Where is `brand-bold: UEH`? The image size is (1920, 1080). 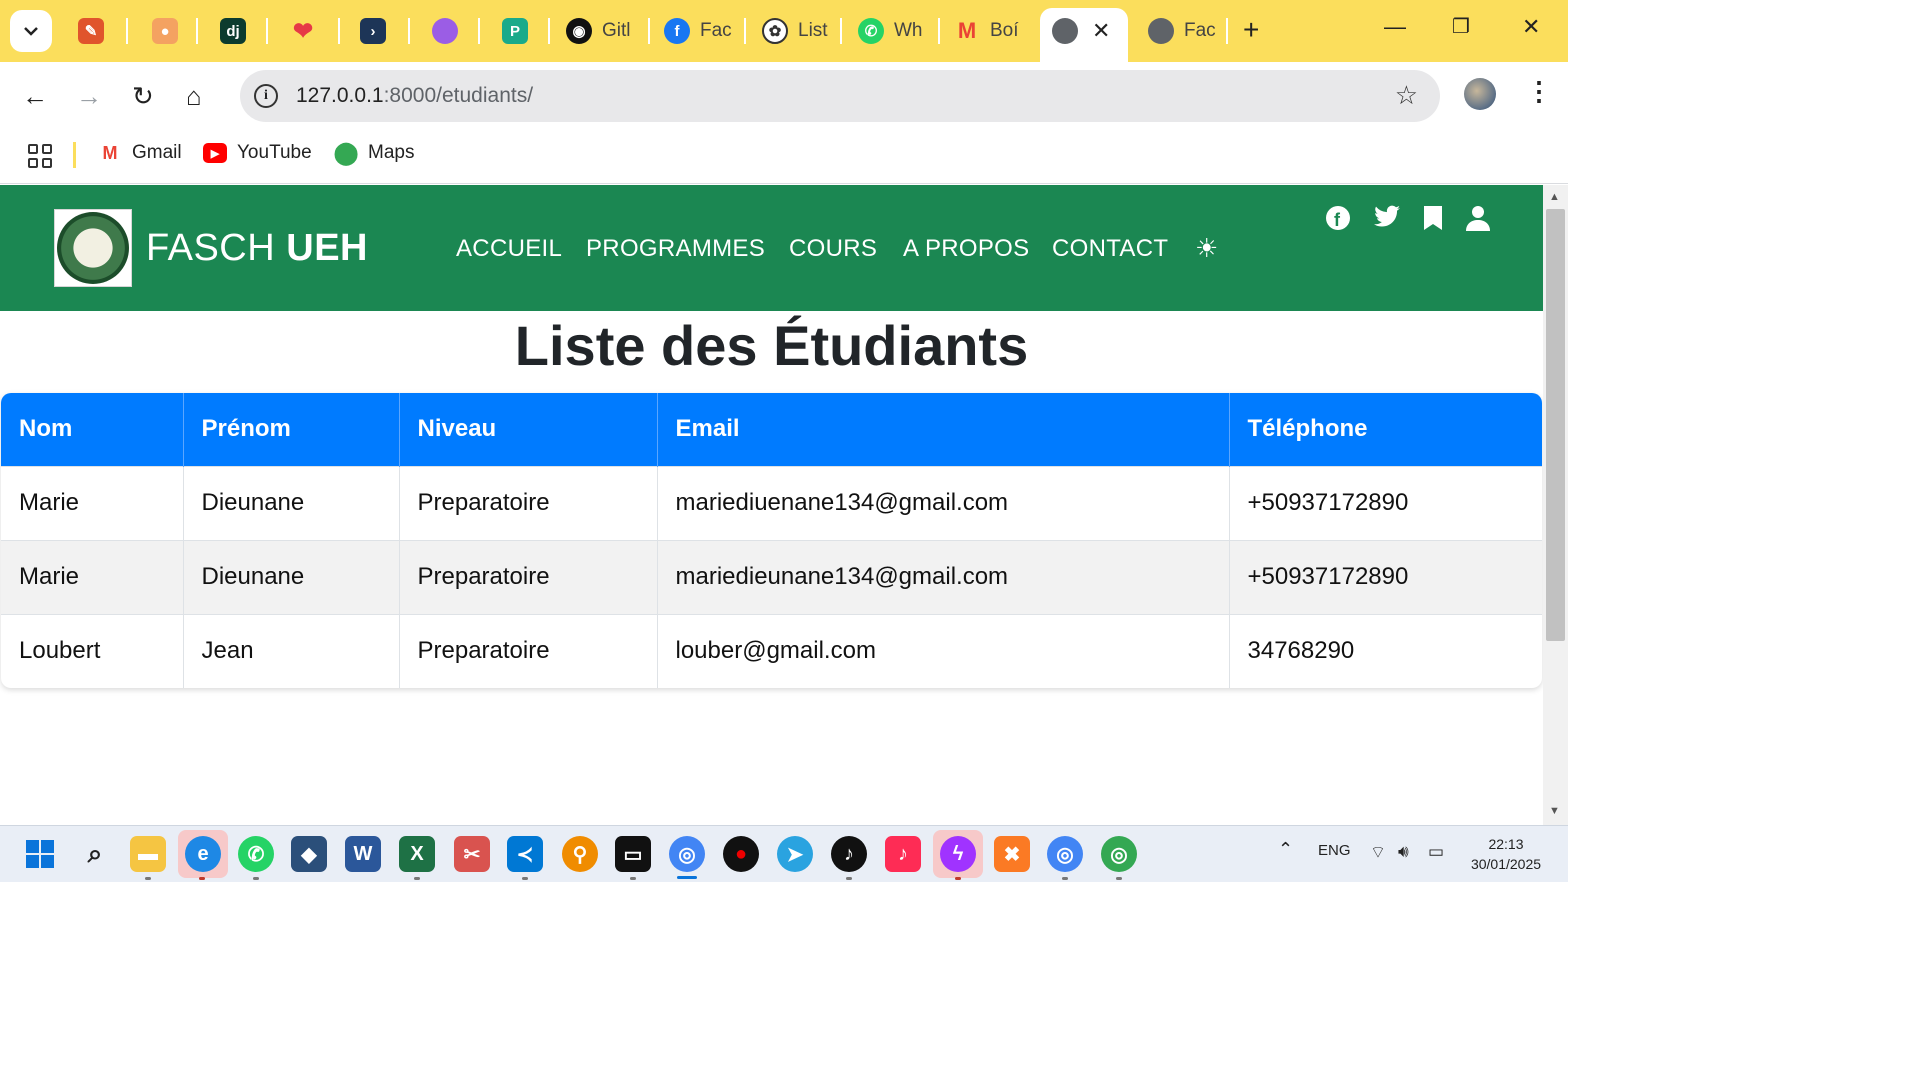
brand-bold: UEH is located at coordinates (327, 248).